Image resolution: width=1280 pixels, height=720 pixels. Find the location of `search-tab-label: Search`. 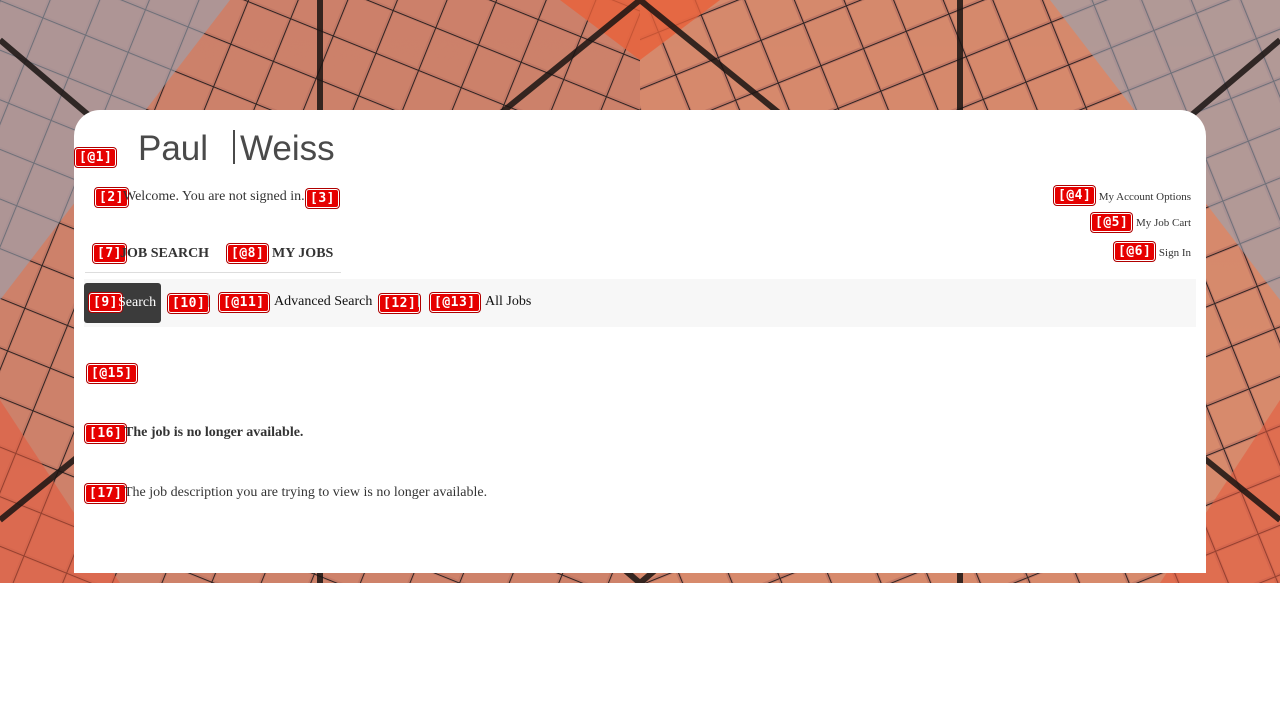

search-tab-label: Search is located at coordinates (137, 302).